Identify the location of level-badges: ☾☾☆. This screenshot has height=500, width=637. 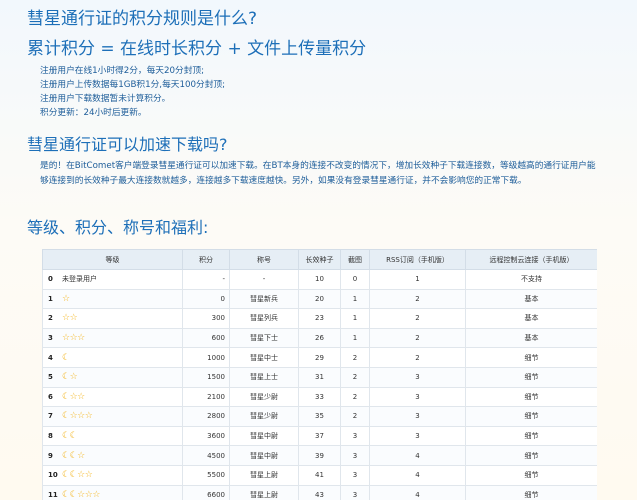
(73, 456).